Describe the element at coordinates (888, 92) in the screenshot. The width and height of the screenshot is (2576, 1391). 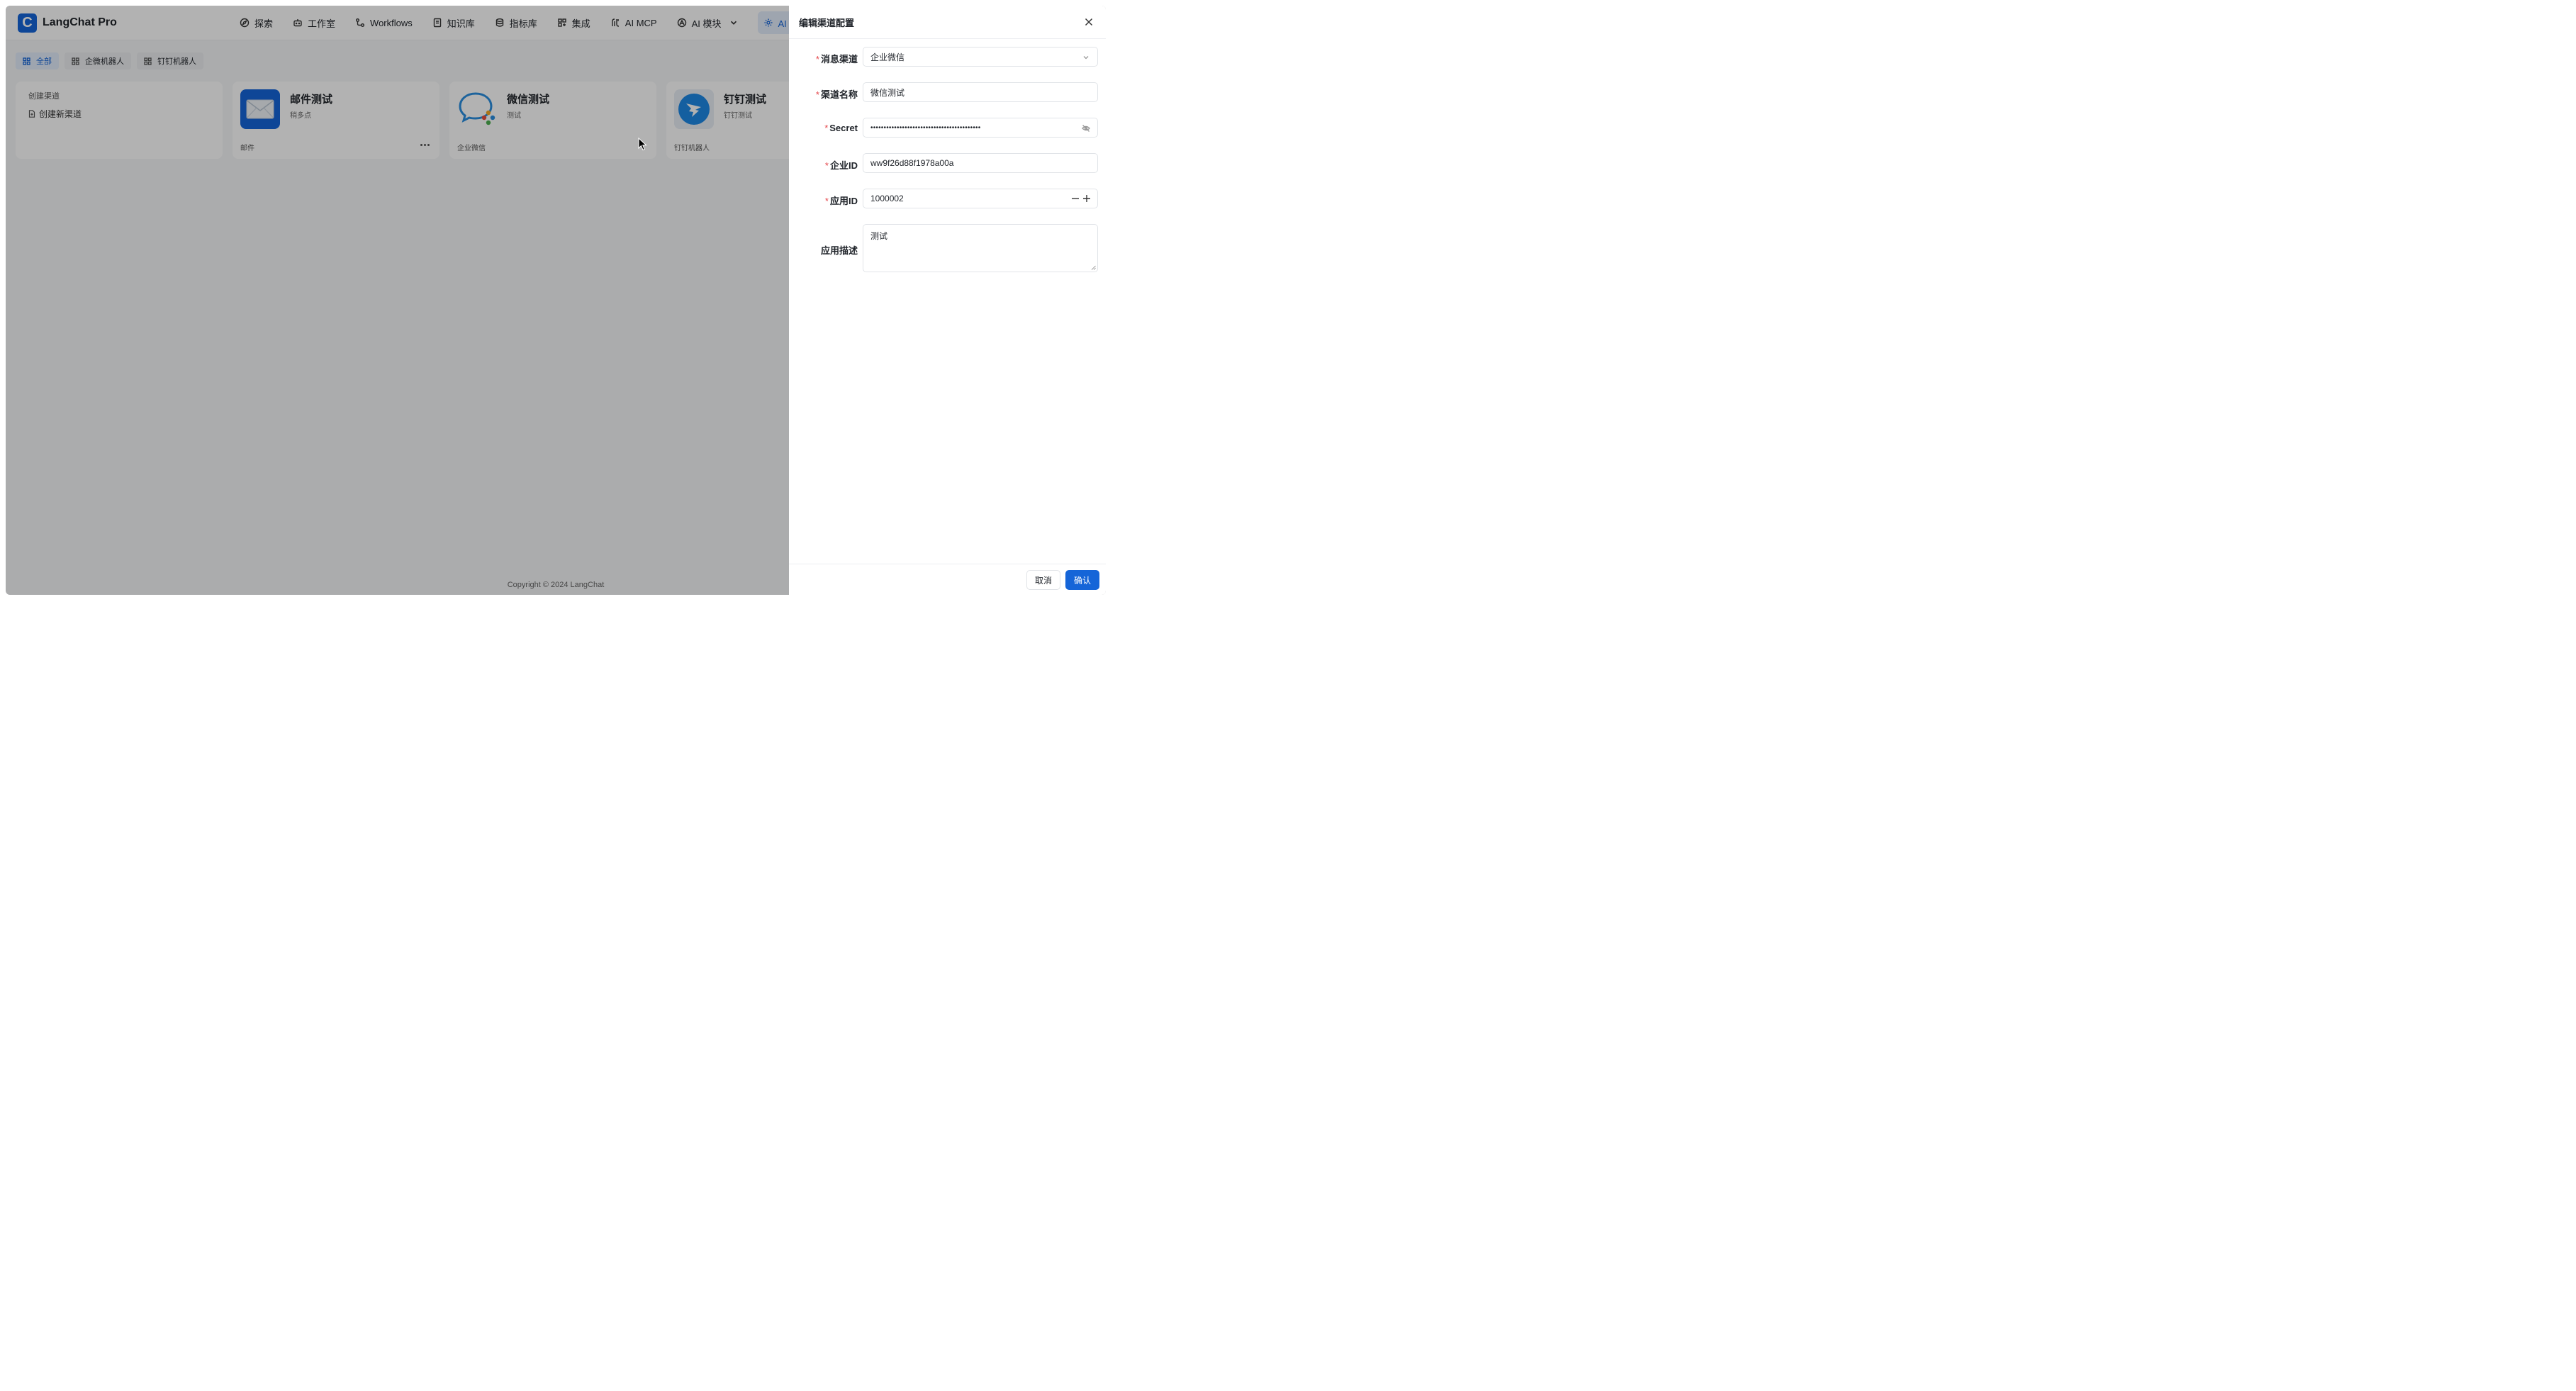
I see `input-value: 微信测试` at that location.